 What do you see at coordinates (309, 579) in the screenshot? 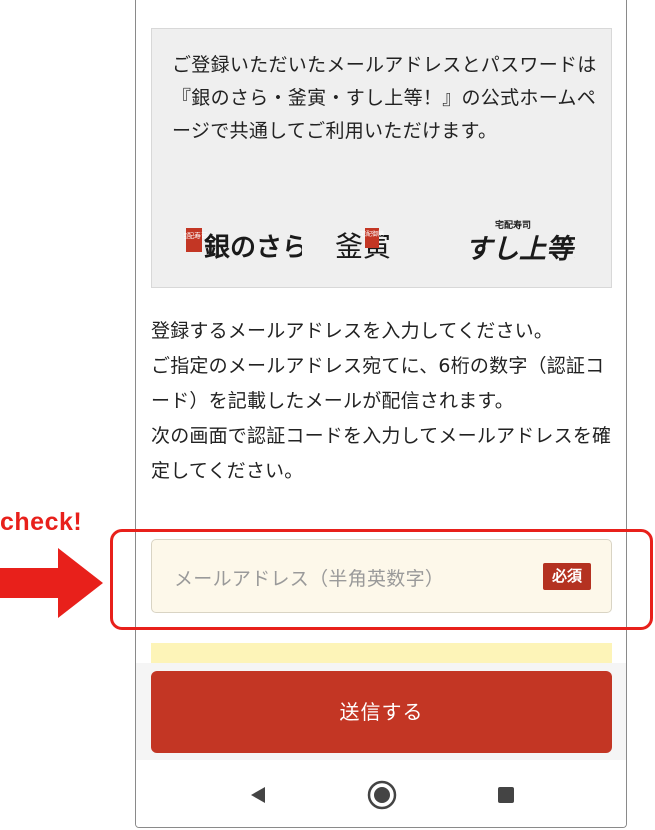
I see `email-field-placeholder: メールアドレス（半角英数字）` at bounding box center [309, 579].